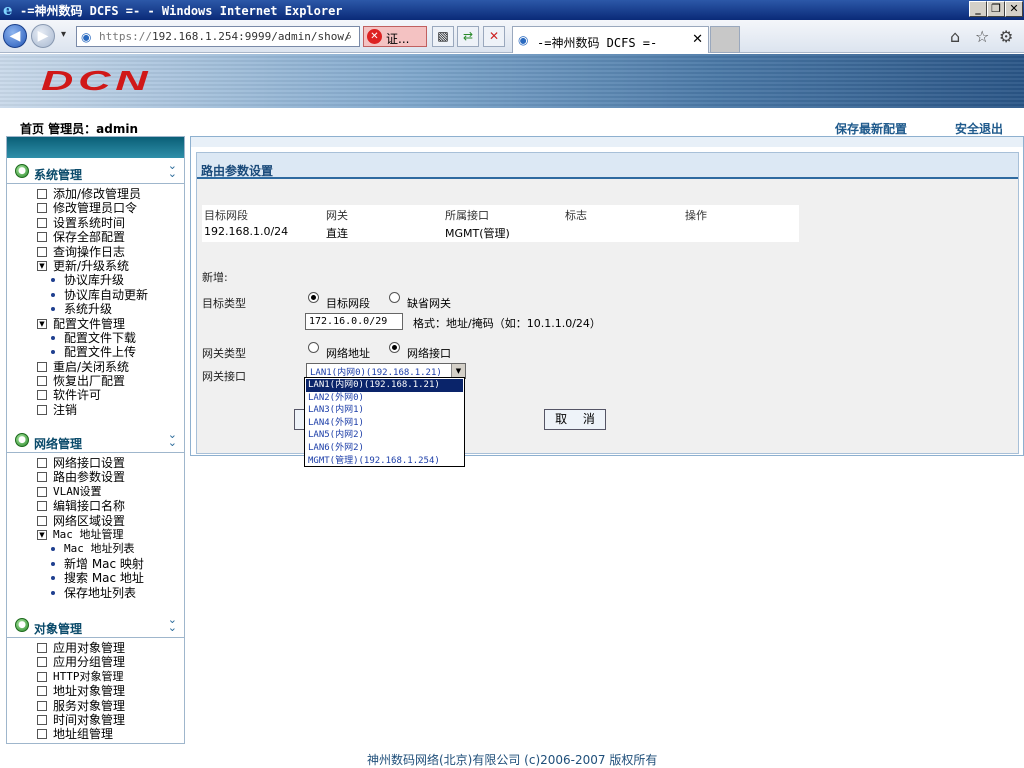 The height and width of the screenshot is (768, 1024). Describe the element at coordinates (95, 410) in the screenshot. I see `sidebar-item: 注销` at that location.